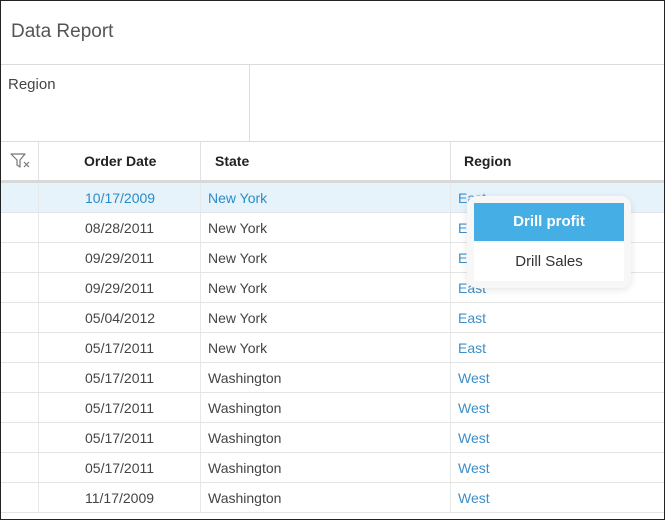 The height and width of the screenshot is (520, 665). What do you see at coordinates (120, 198) in the screenshot?
I see `cell-order-date: 10/17/2009` at bounding box center [120, 198].